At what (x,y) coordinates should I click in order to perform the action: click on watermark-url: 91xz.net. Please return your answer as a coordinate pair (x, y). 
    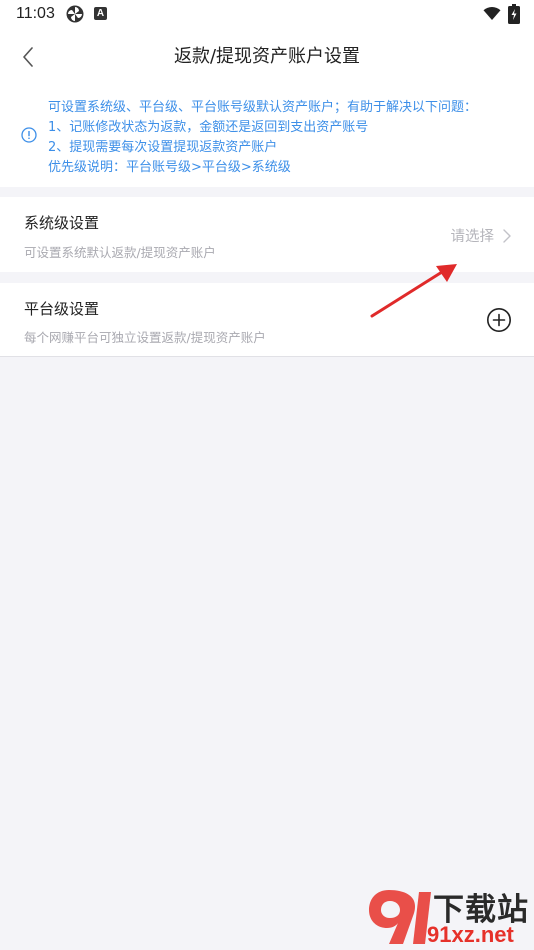
    Looking at the image, I should click on (470, 934).